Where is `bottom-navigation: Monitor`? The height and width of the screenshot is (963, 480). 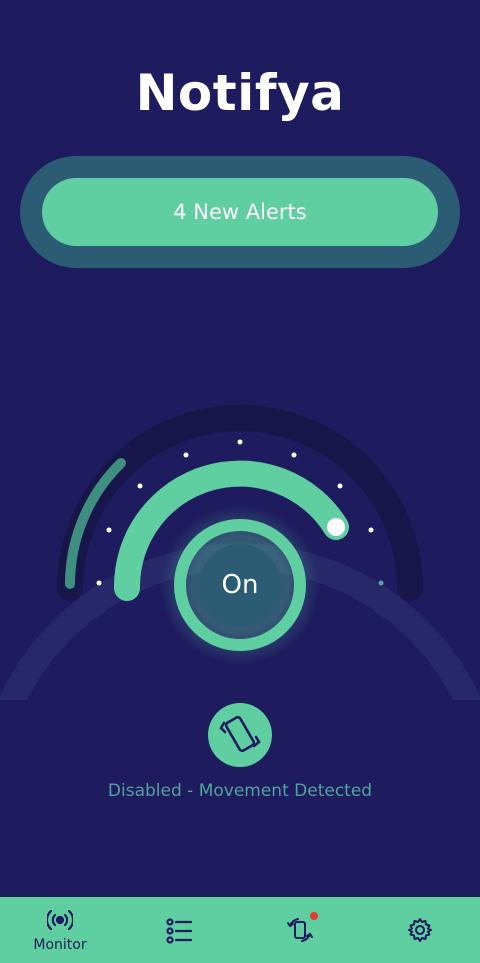 bottom-navigation: Monitor is located at coordinates (240, 930).